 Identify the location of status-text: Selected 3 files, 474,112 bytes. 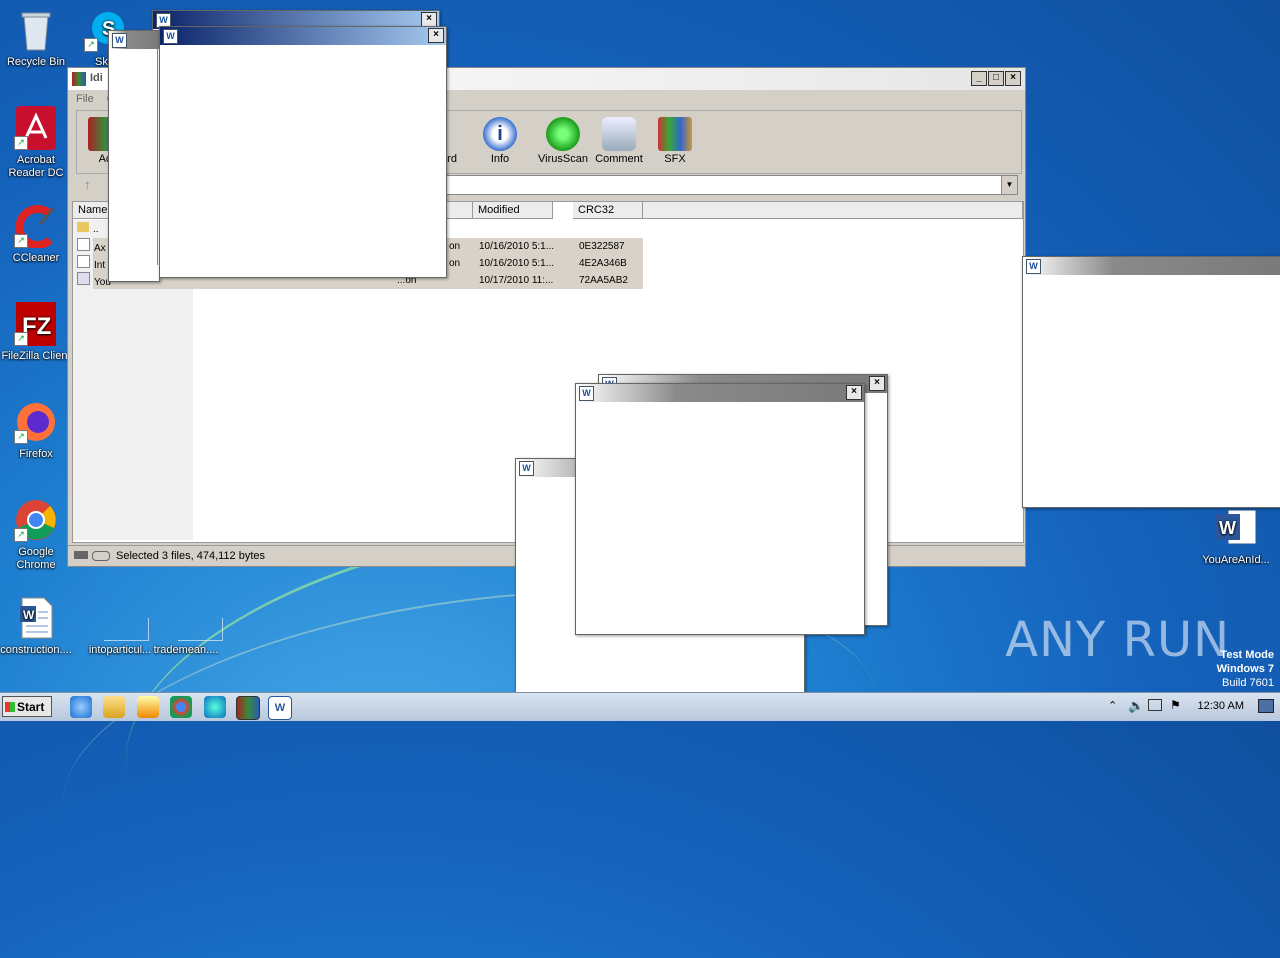
(191, 556).